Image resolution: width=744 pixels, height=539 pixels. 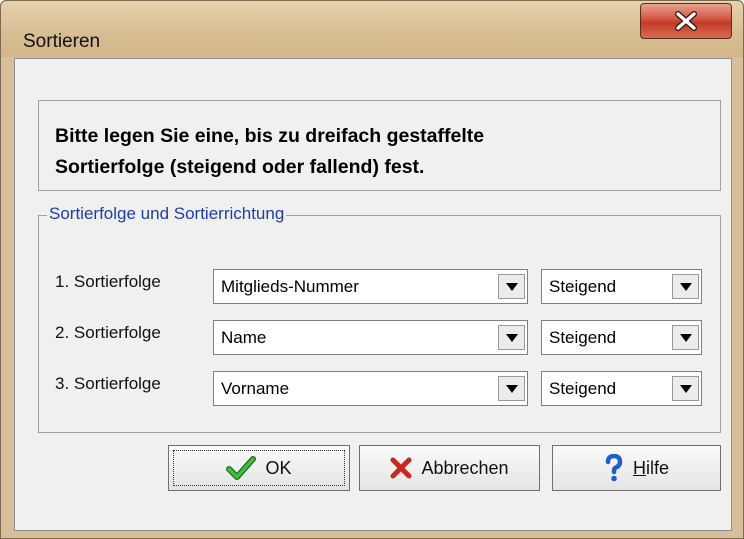 What do you see at coordinates (621, 337) in the screenshot?
I see `sort-level-2-direction-dropdown: Steigend` at bounding box center [621, 337].